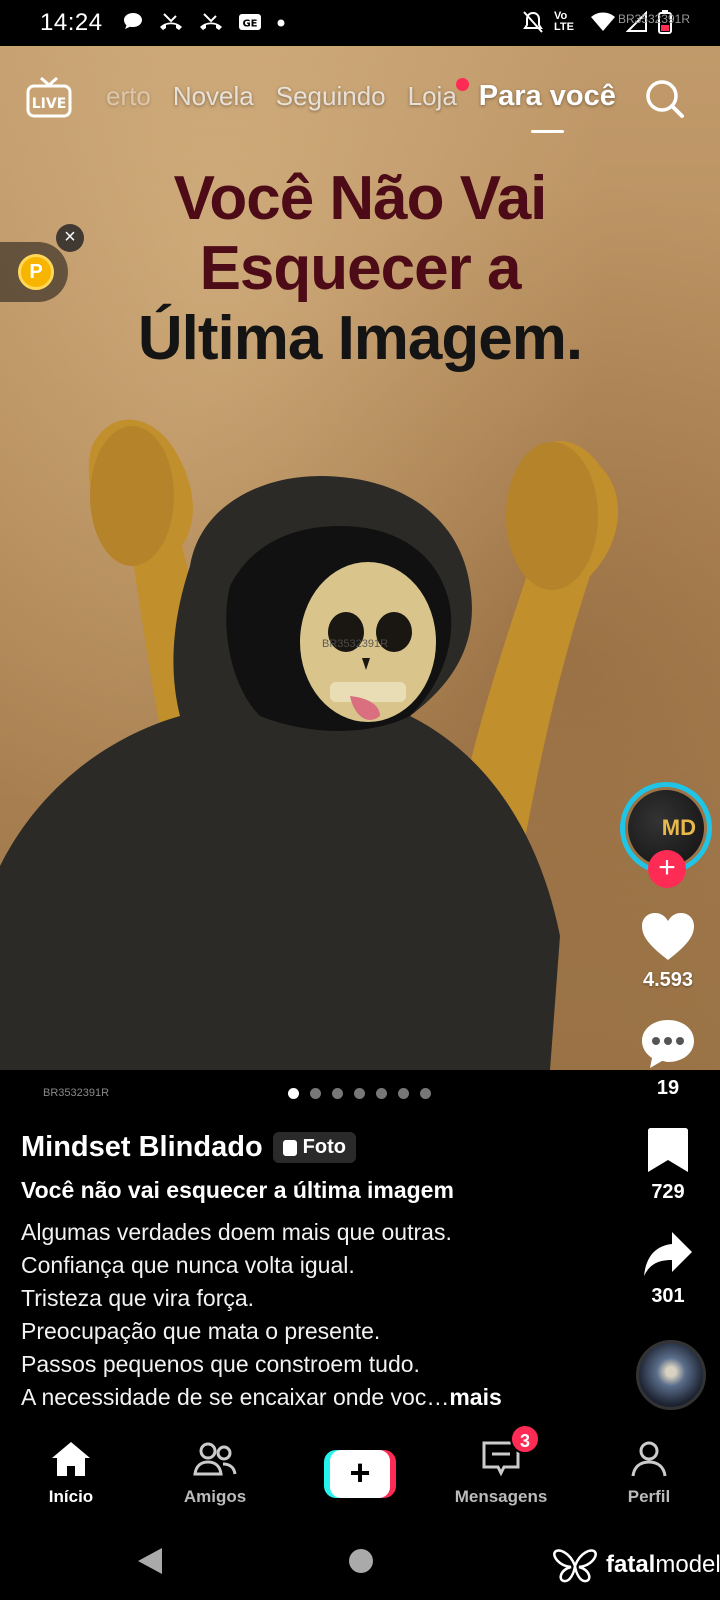 The height and width of the screenshot is (1600, 720). I want to click on photo-badge-label: Foto, so click(324, 1147).